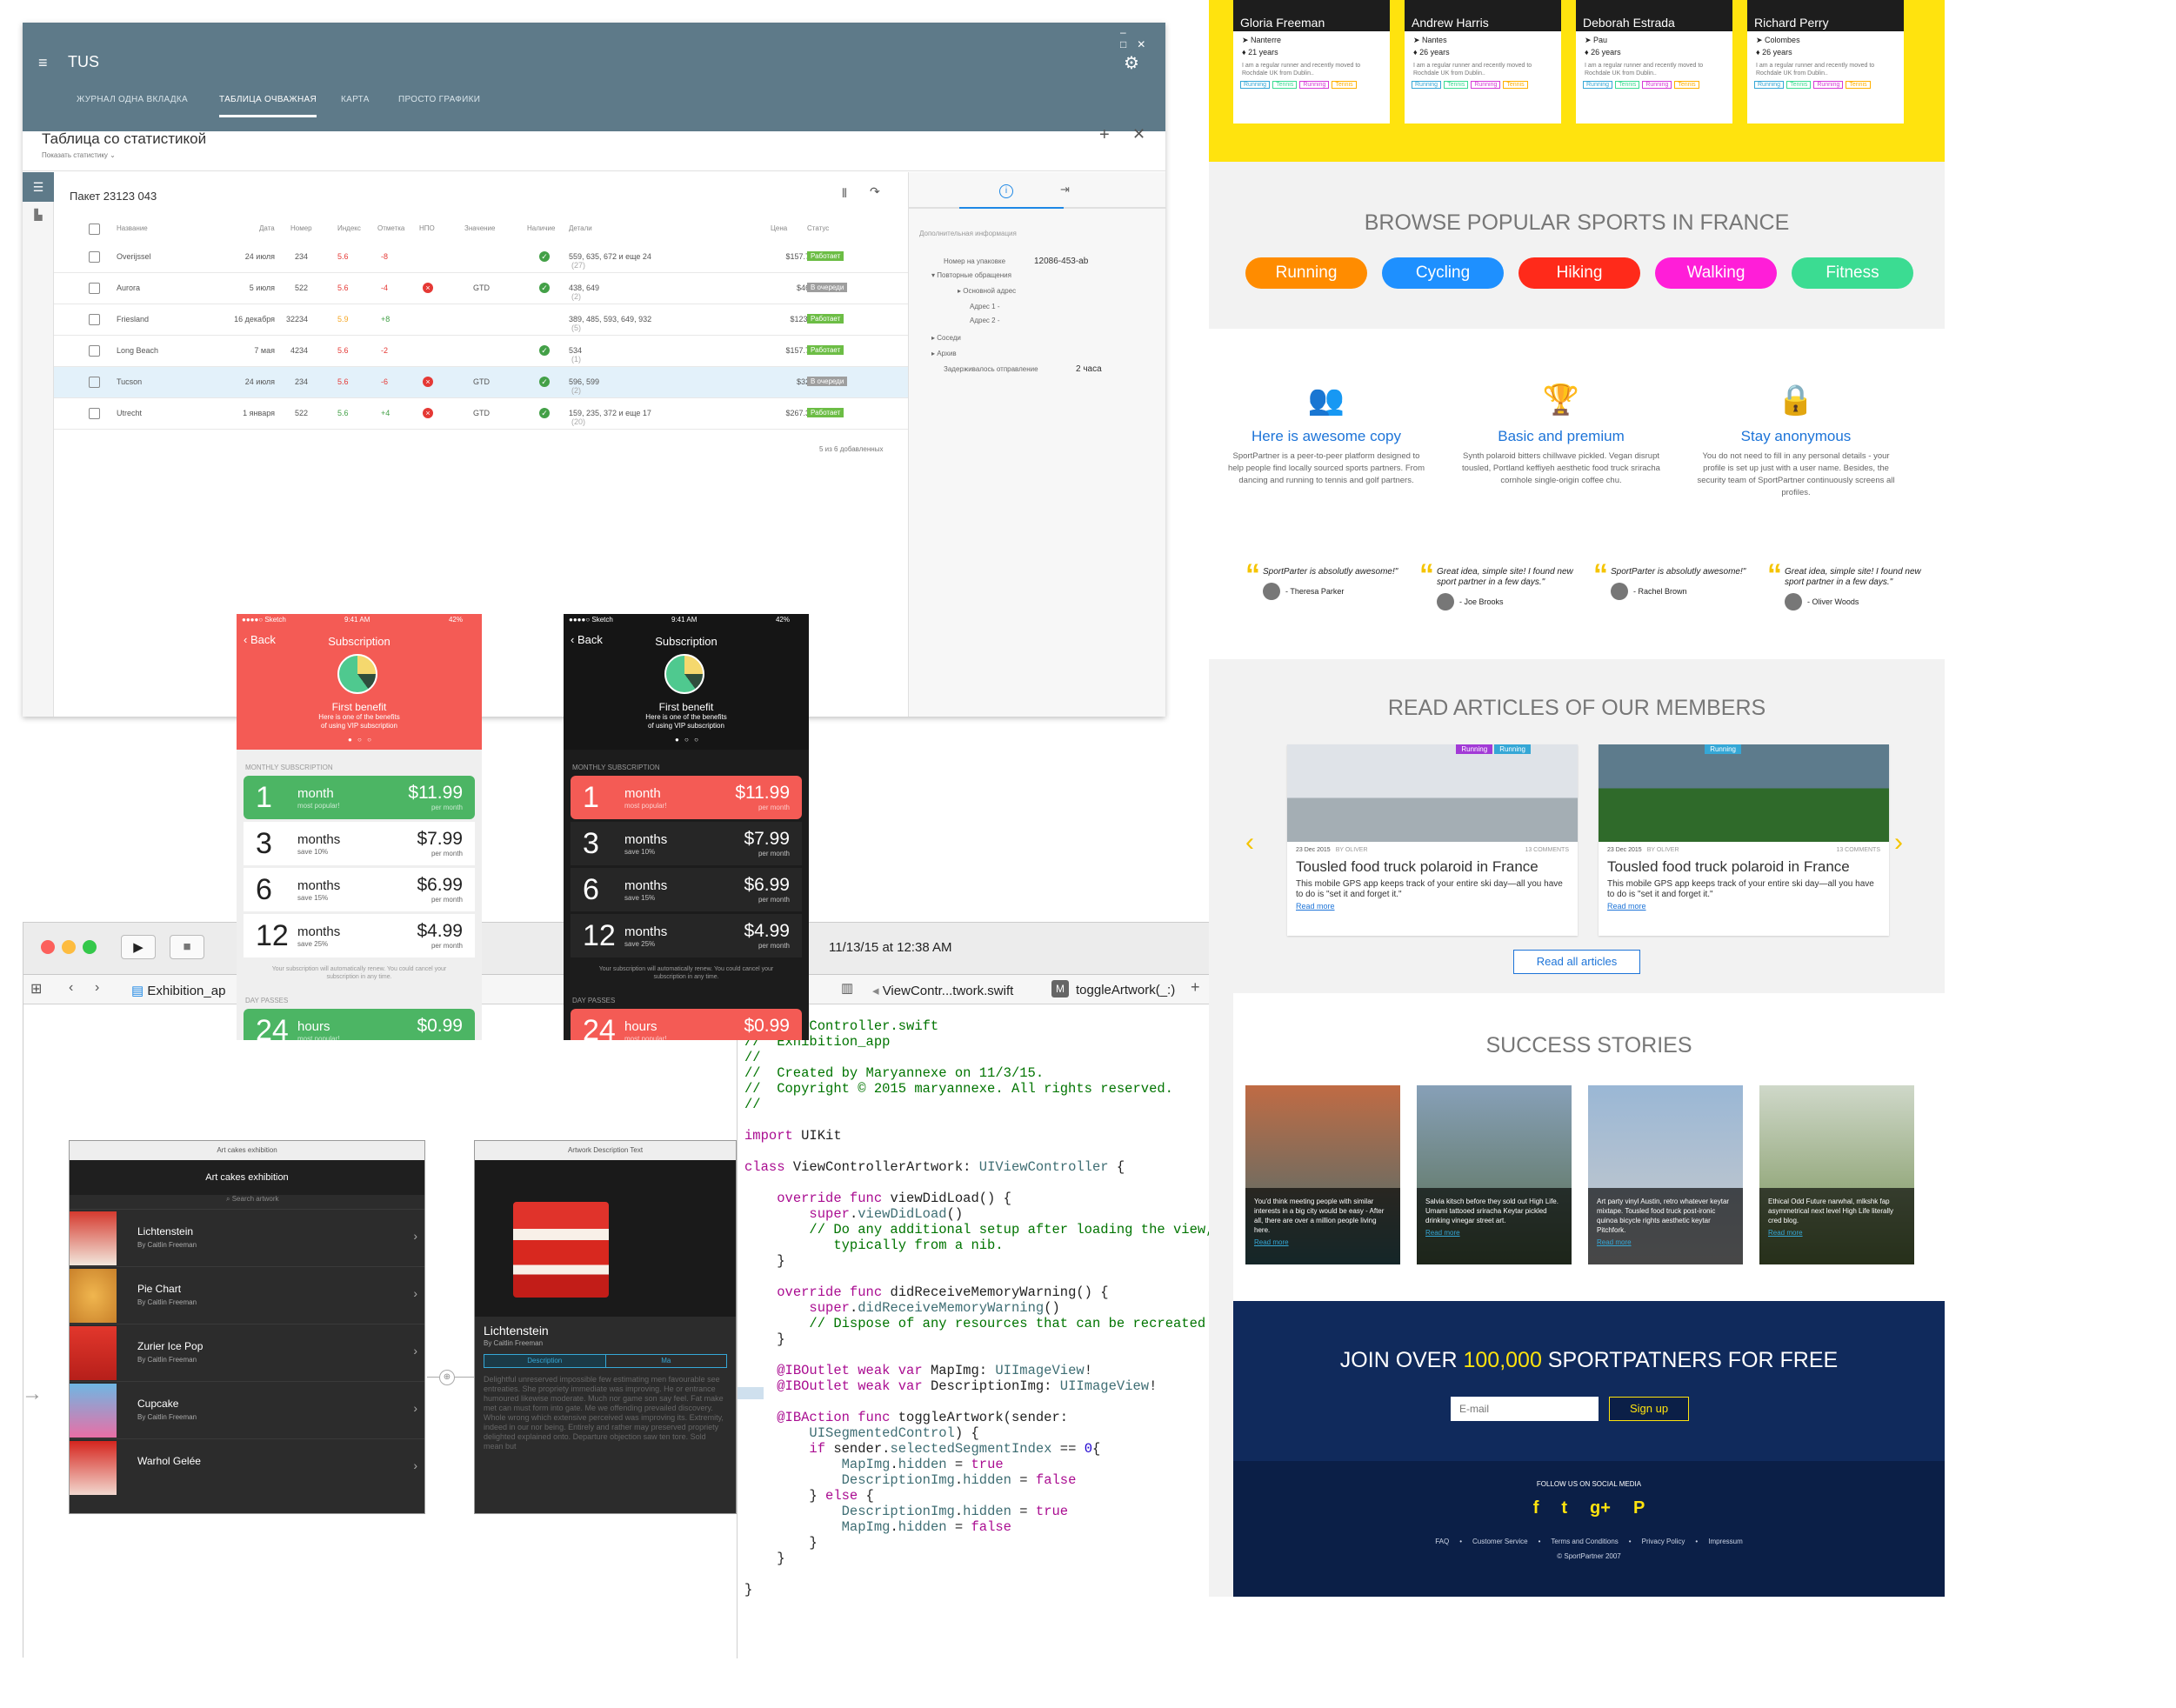 This screenshot has width=2176, height=1708. Describe the element at coordinates (43, 63) in the screenshot. I see `menu-icon: ≡` at that location.